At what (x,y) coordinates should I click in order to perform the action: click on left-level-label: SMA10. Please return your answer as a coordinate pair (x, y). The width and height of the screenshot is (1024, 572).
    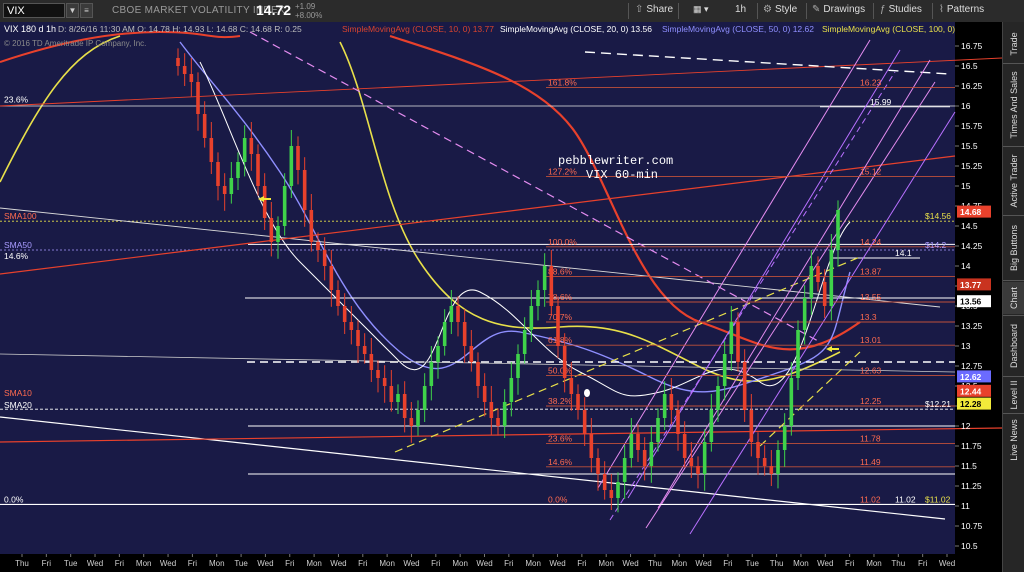
    Looking at the image, I should click on (18, 393).